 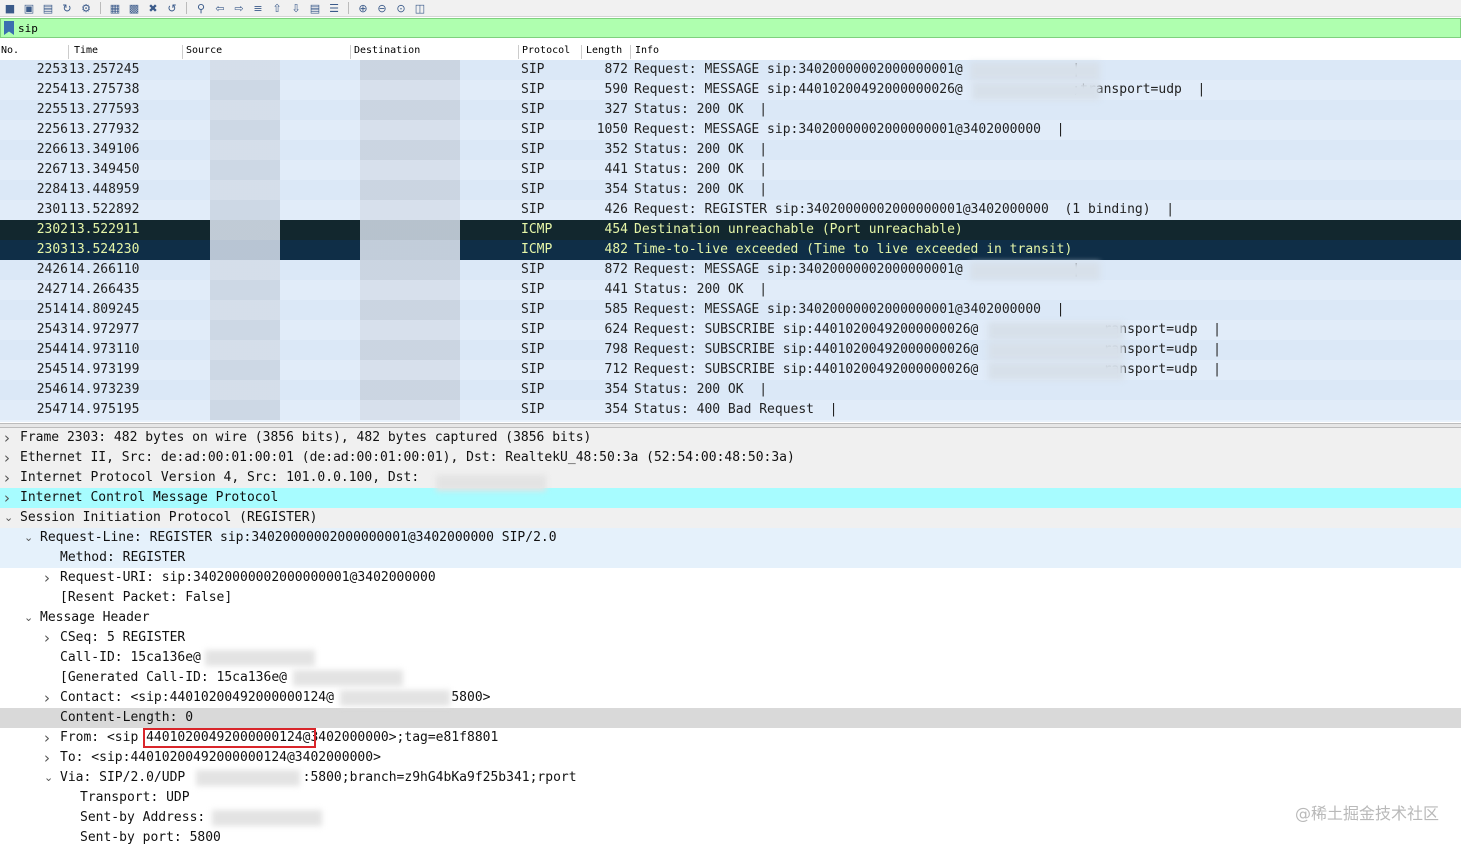 What do you see at coordinates (239, 8) in the screenshot?
I see `go-forward-icon: ⇨` at bounding box center [239, 8].